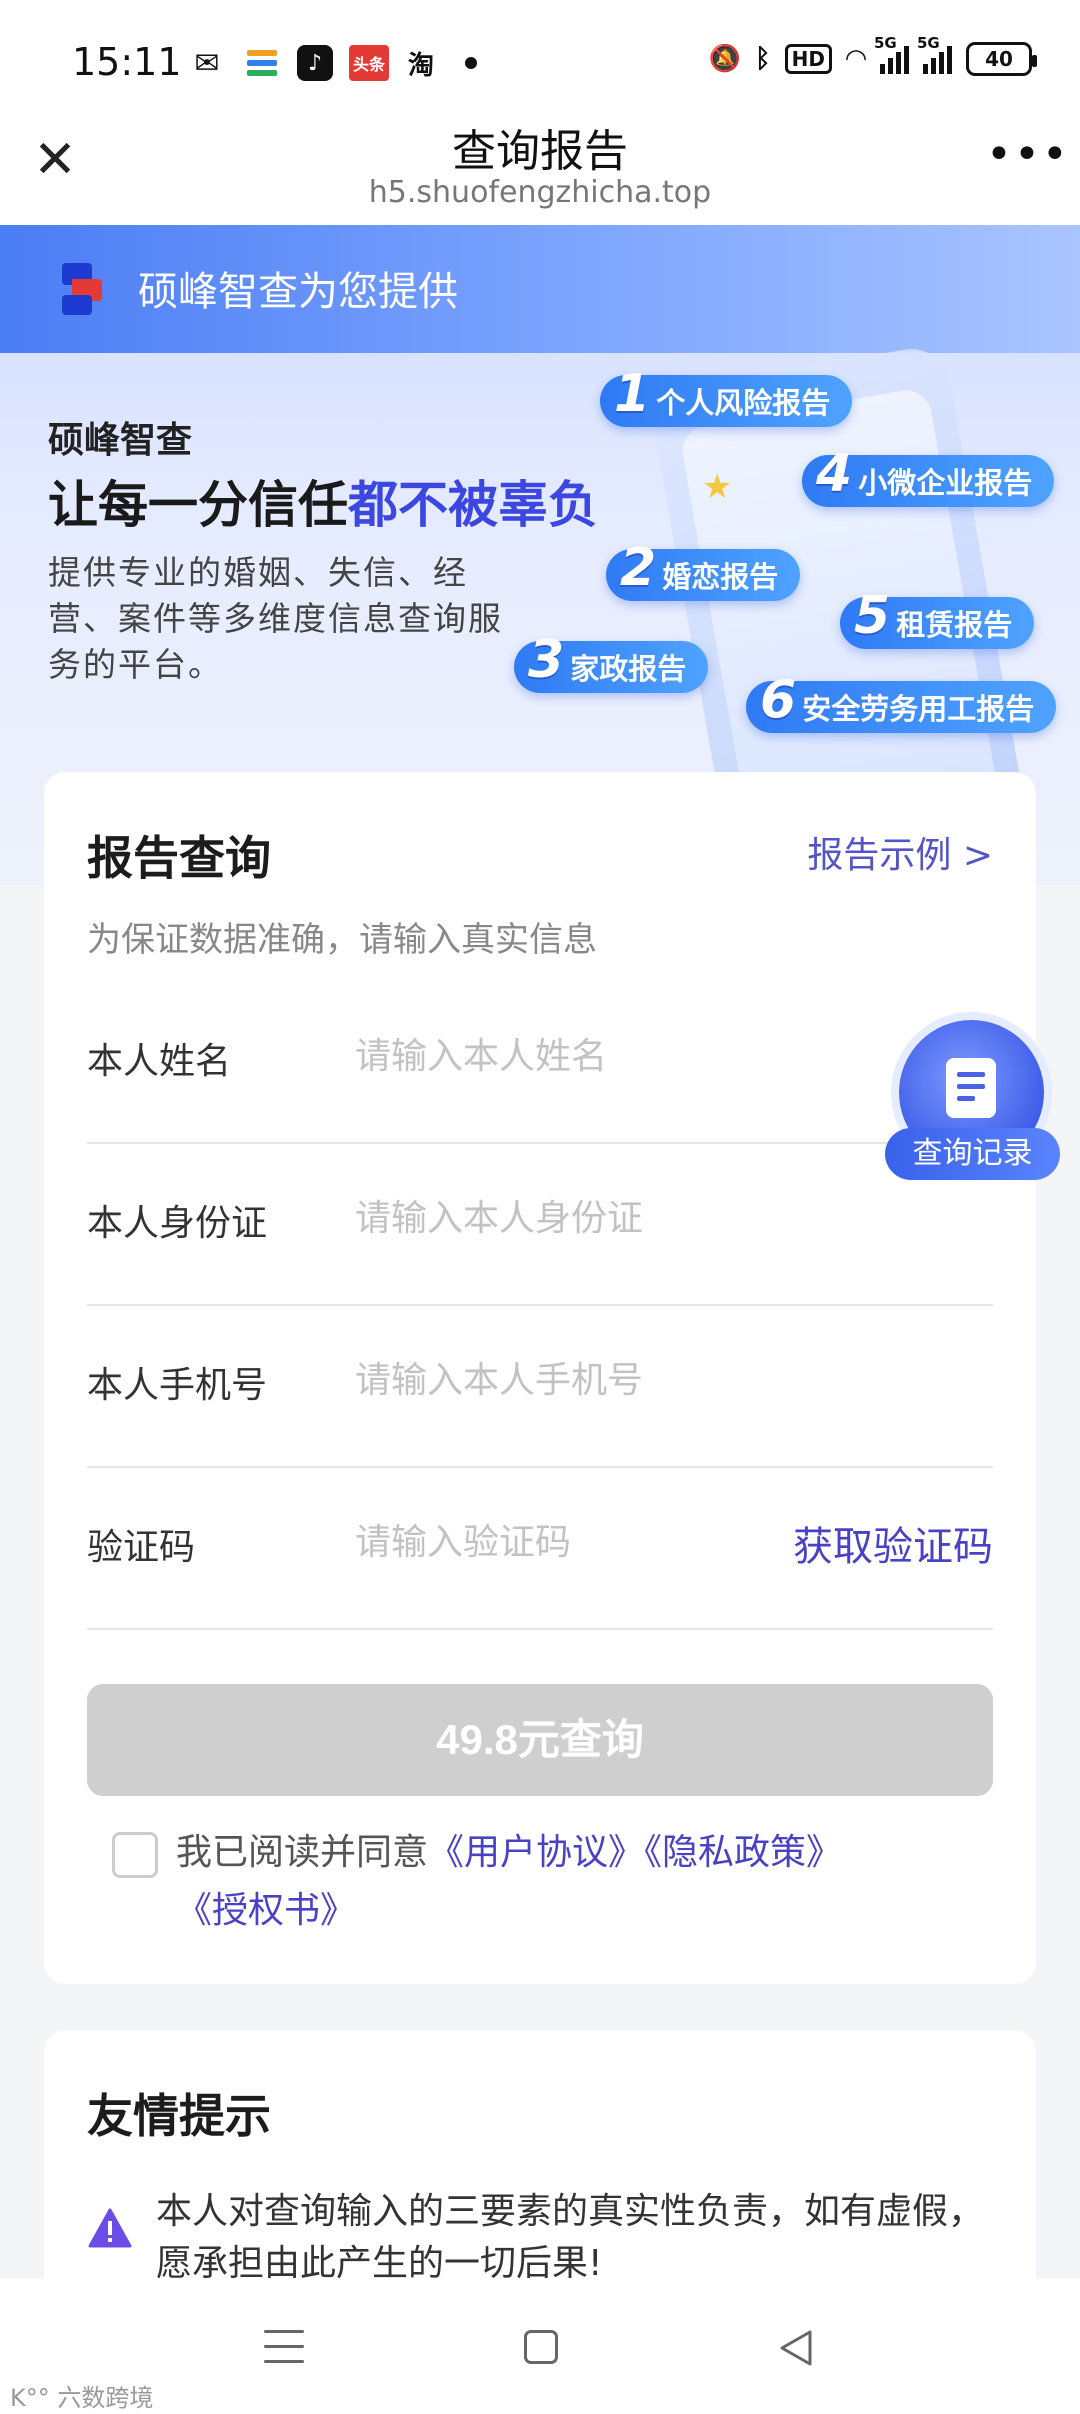 The width and height of the screenshot is (1080, 2414). Describe the element at coordinates (420, 65) in the screenshot. I see `taobao-icon: 淘` at that location.